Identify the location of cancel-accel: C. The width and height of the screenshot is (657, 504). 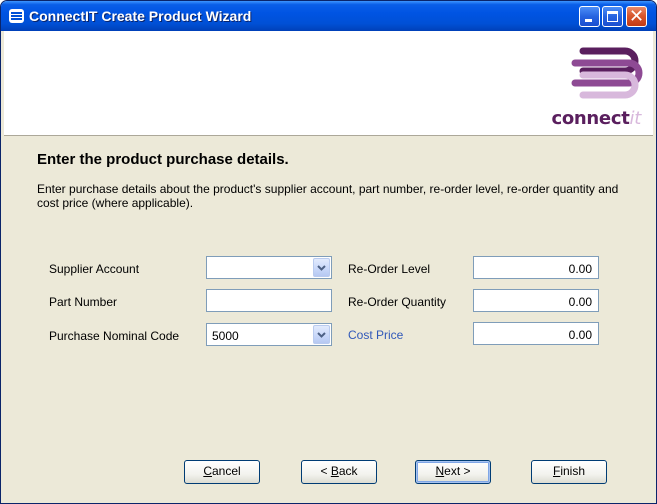
(207, 471).